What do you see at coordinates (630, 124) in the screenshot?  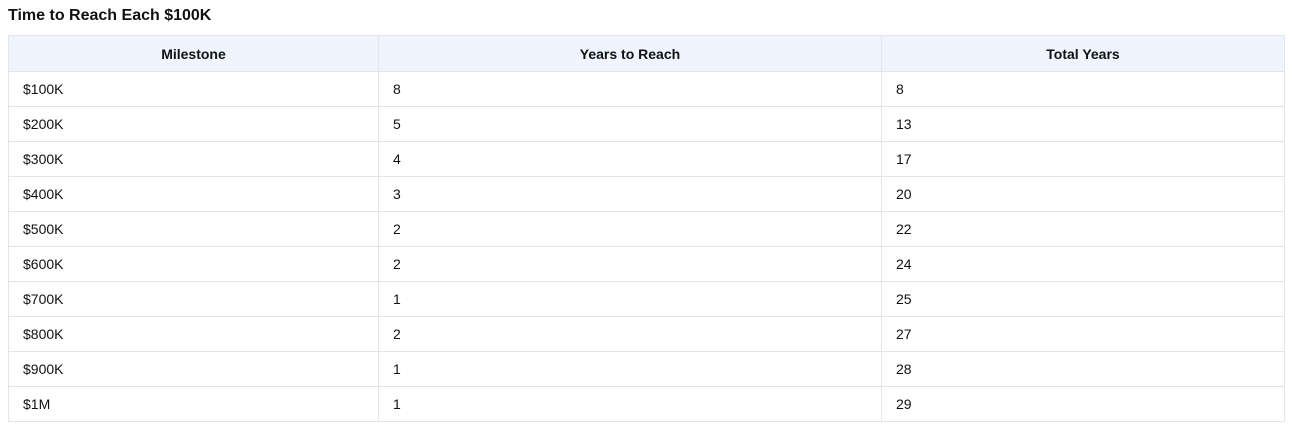 I see `cell-years-to-reach: 5` at bounding box center [630, 124].